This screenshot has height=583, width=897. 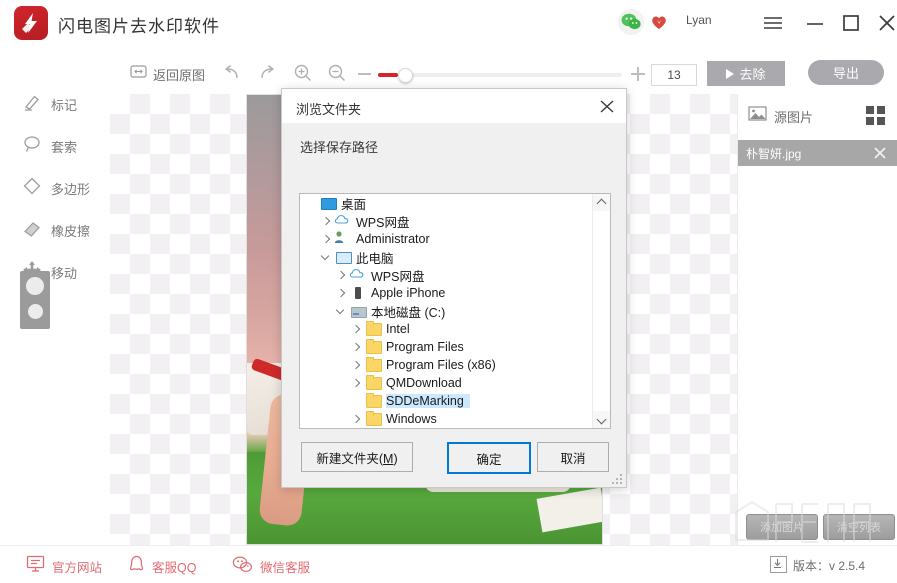 What do you see at coordinates (659, 22) in the screenshot?
I see `heart-icon` at bounding box center [659, 22].